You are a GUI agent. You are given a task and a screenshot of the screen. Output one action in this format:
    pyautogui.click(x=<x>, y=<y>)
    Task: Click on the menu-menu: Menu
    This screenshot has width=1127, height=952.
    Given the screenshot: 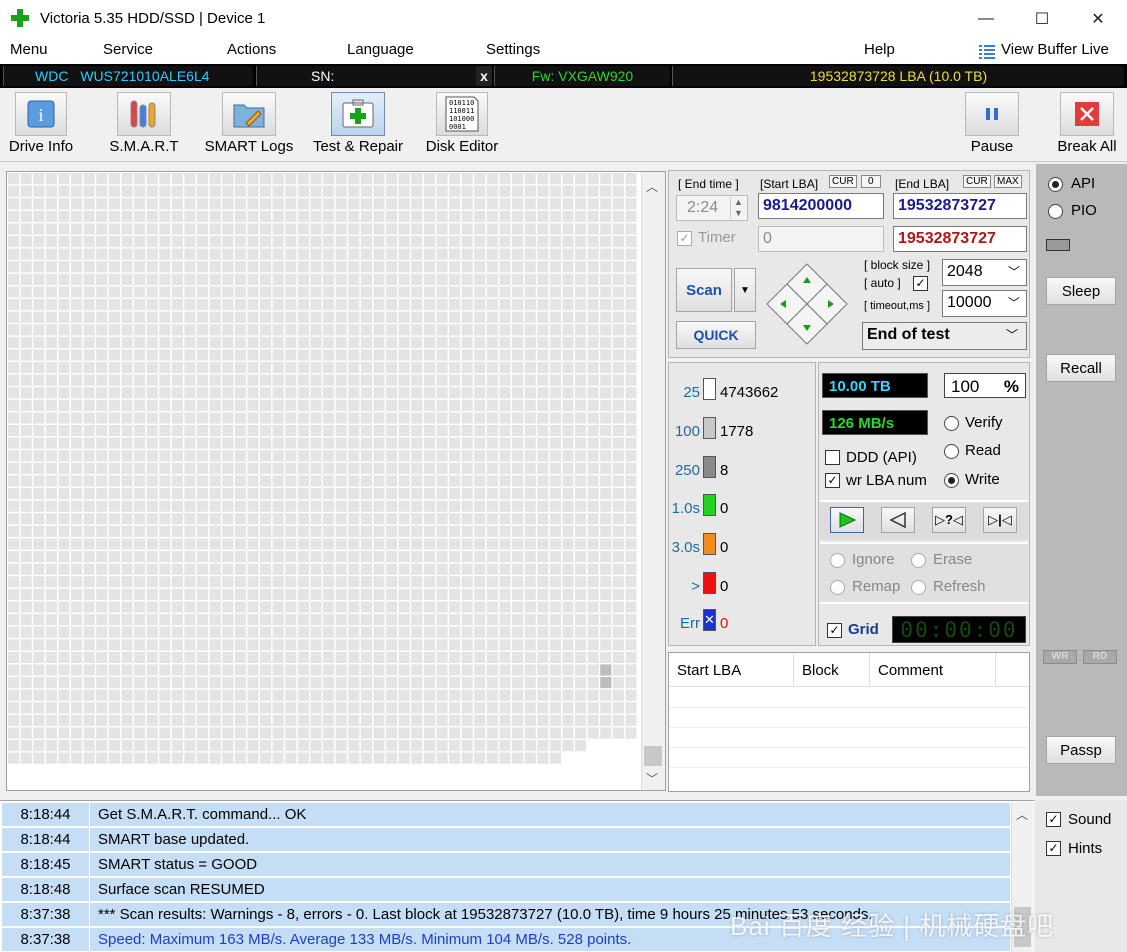 What is the action you would take?
    pyautogui.click(x=29, y=49)
    